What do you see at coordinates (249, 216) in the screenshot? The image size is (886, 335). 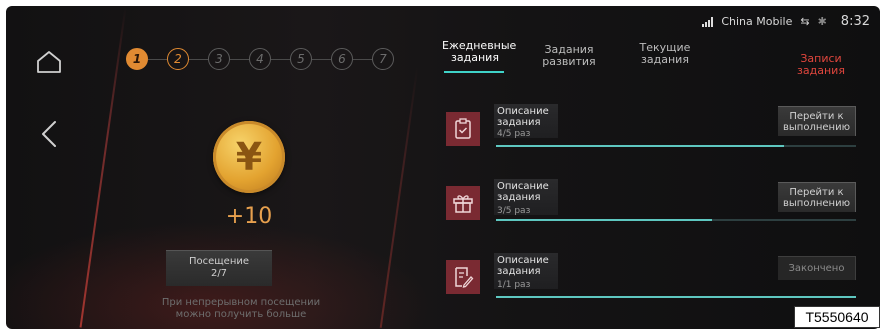 I see `reward-amount: +10` at bounding box center [249, 216].